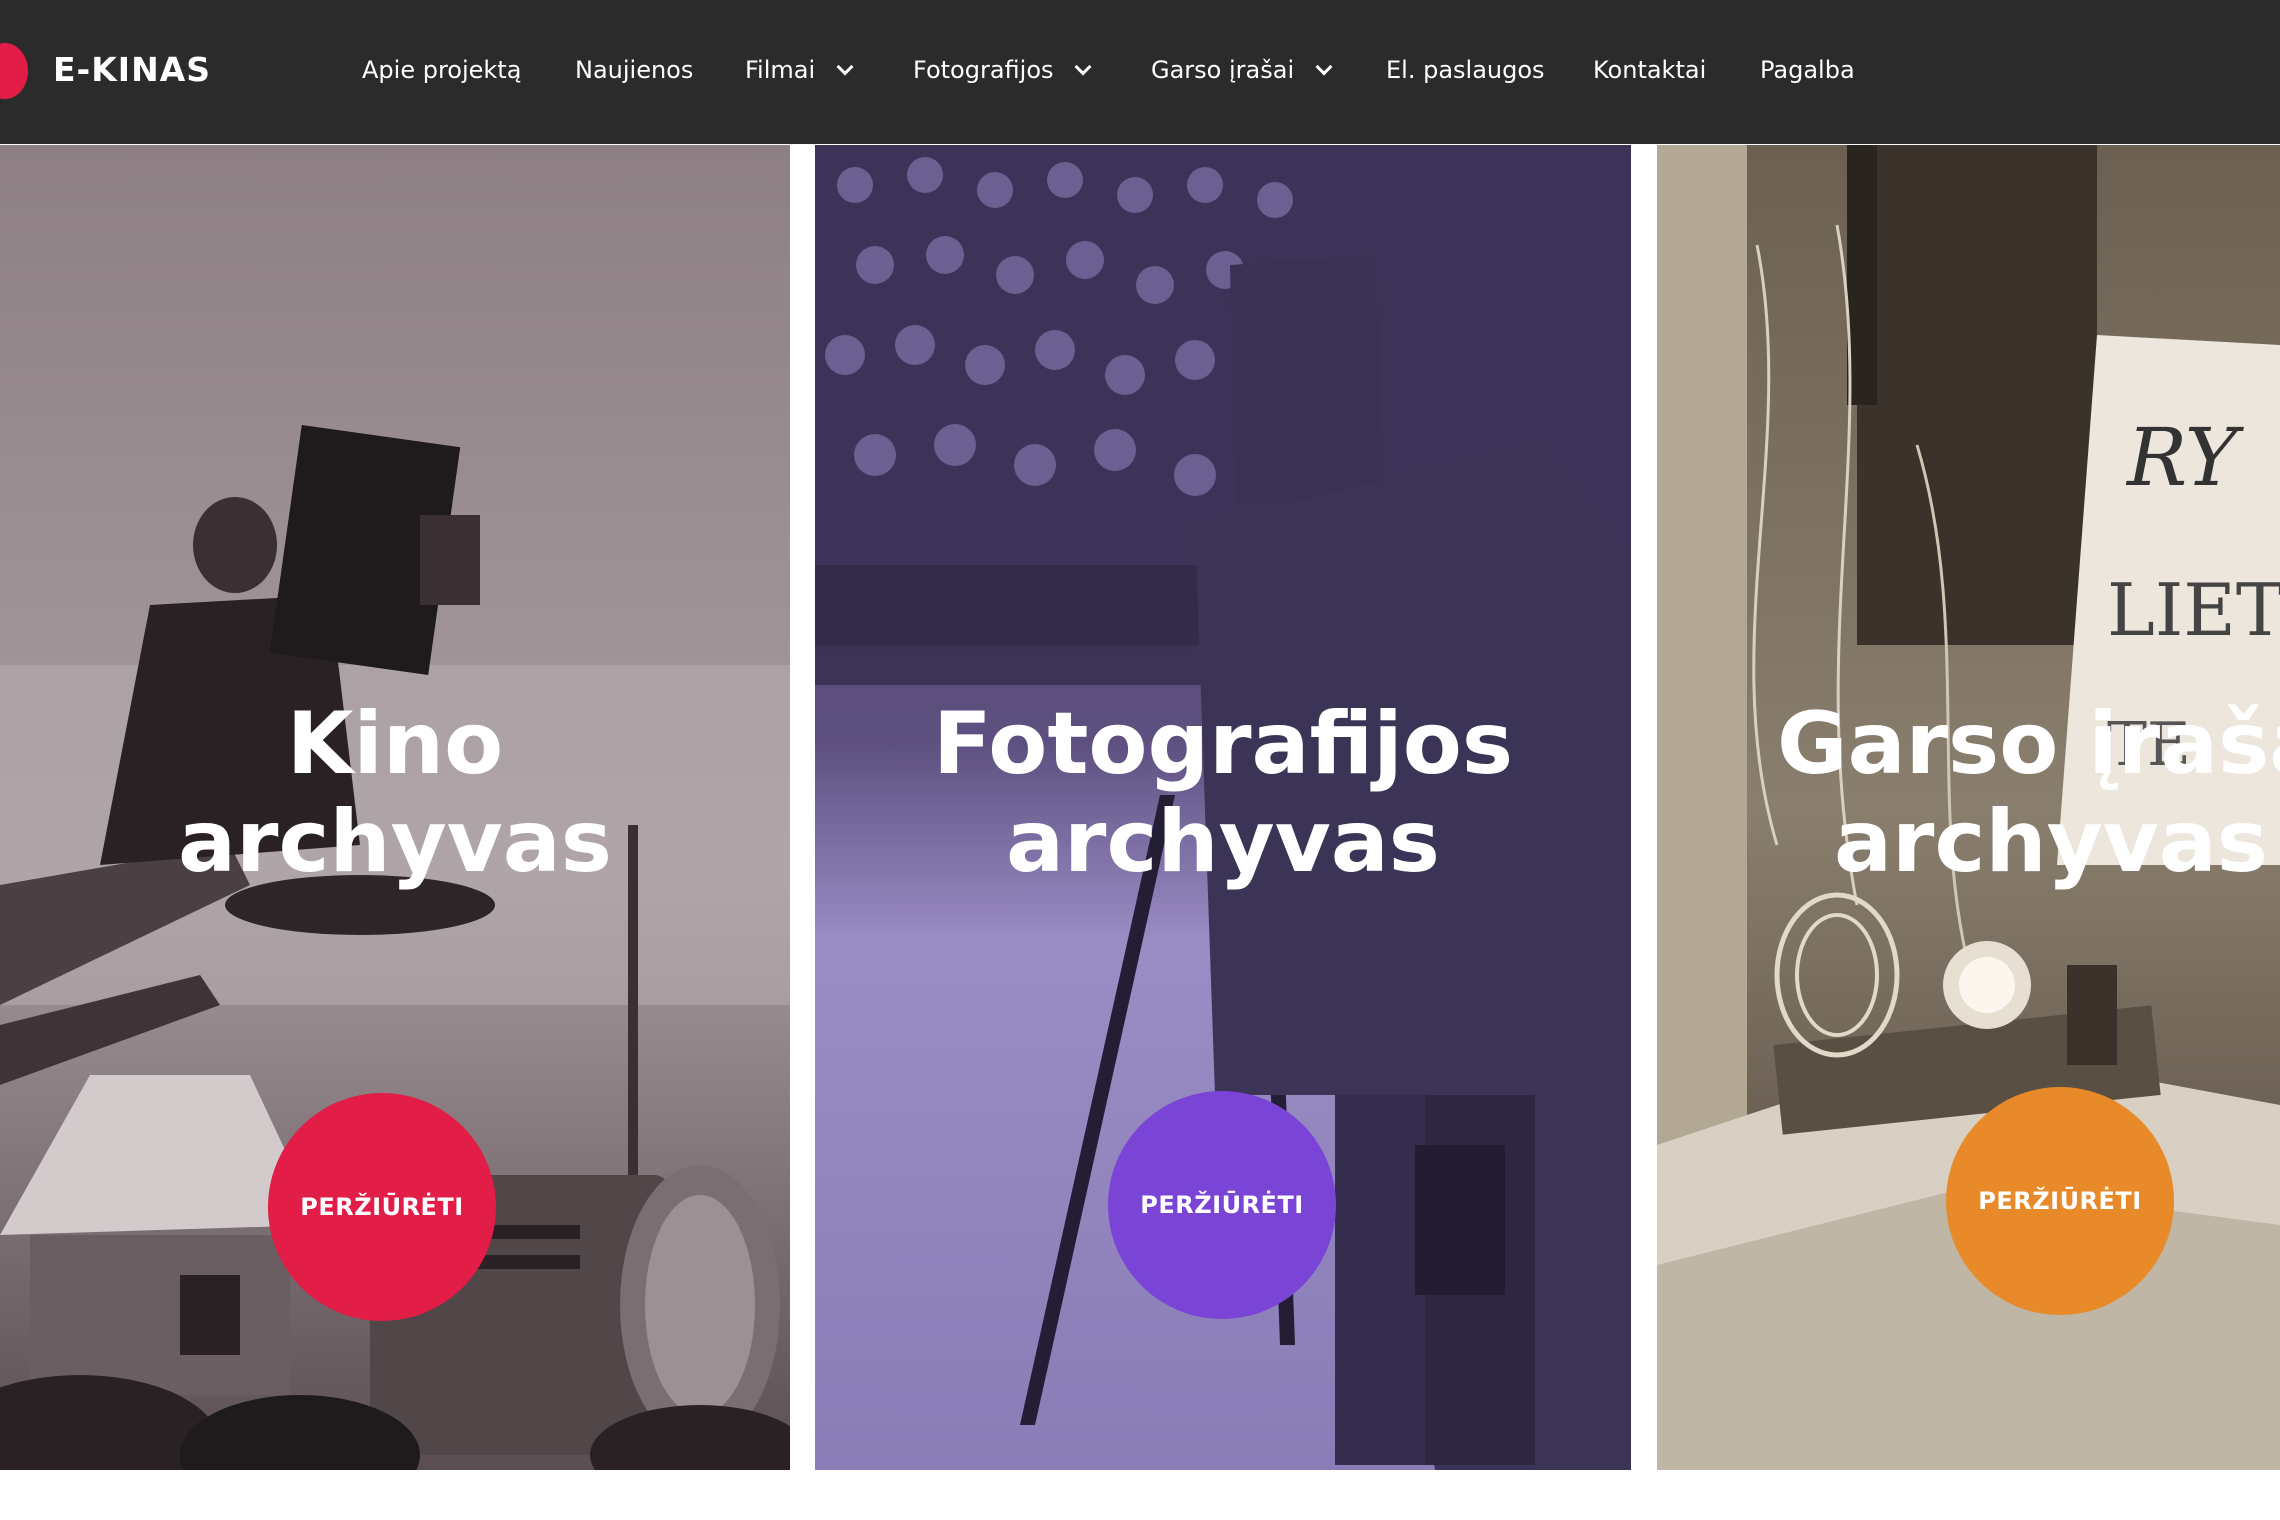 The width and height of the screenshot is (2280, 1520). What do you see at coordinates (2028, 744) in the screenshot?
I see `panel-title-line1: Garso įrašai` at bounding box center [2028, 744].